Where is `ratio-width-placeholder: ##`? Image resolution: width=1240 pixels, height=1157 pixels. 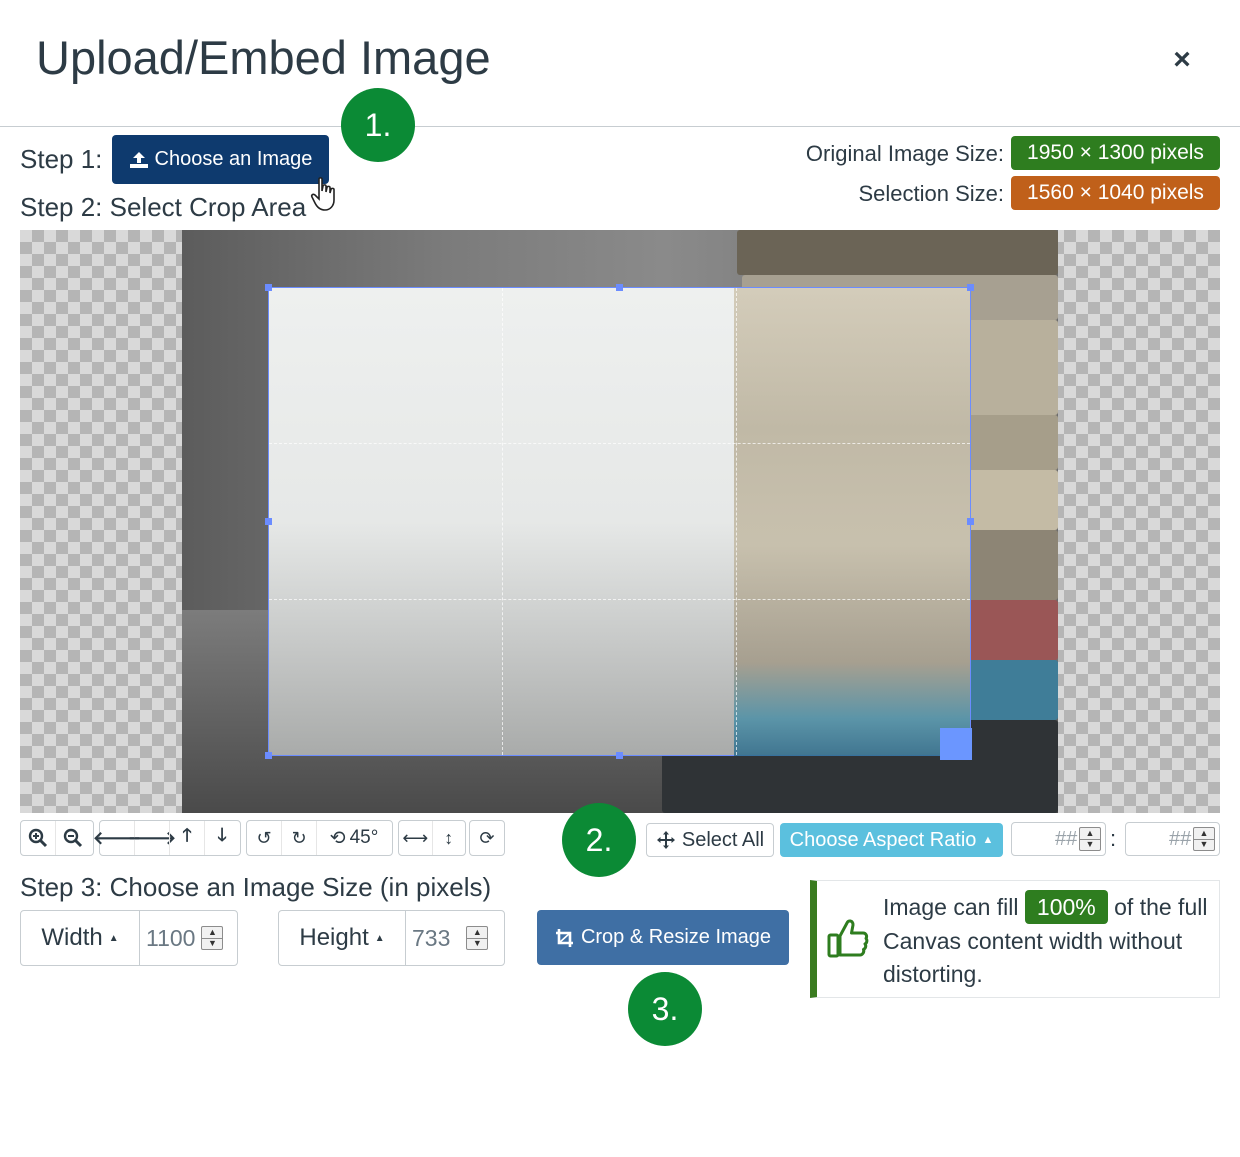 ratio-width-placeholder: ## is located at coordinates (1065, 838).